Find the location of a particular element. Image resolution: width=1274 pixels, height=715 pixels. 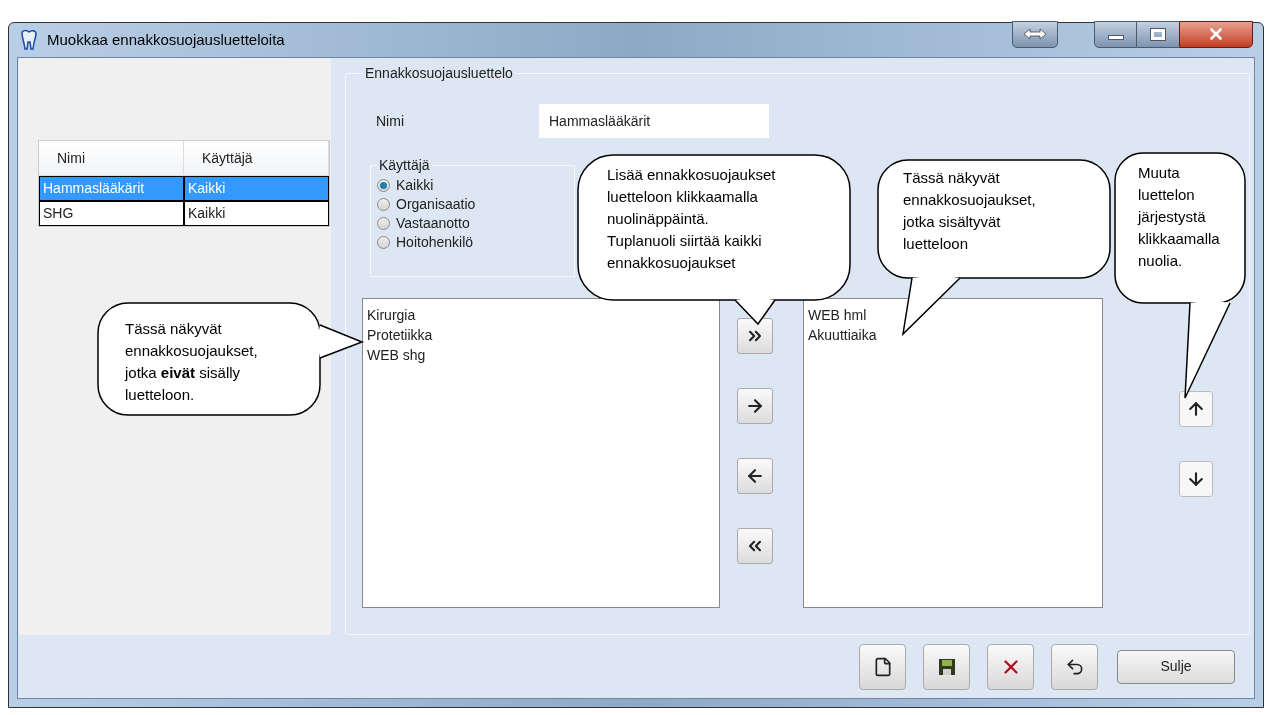

list-item: Protetiikka is located at coordinates (400, 335).